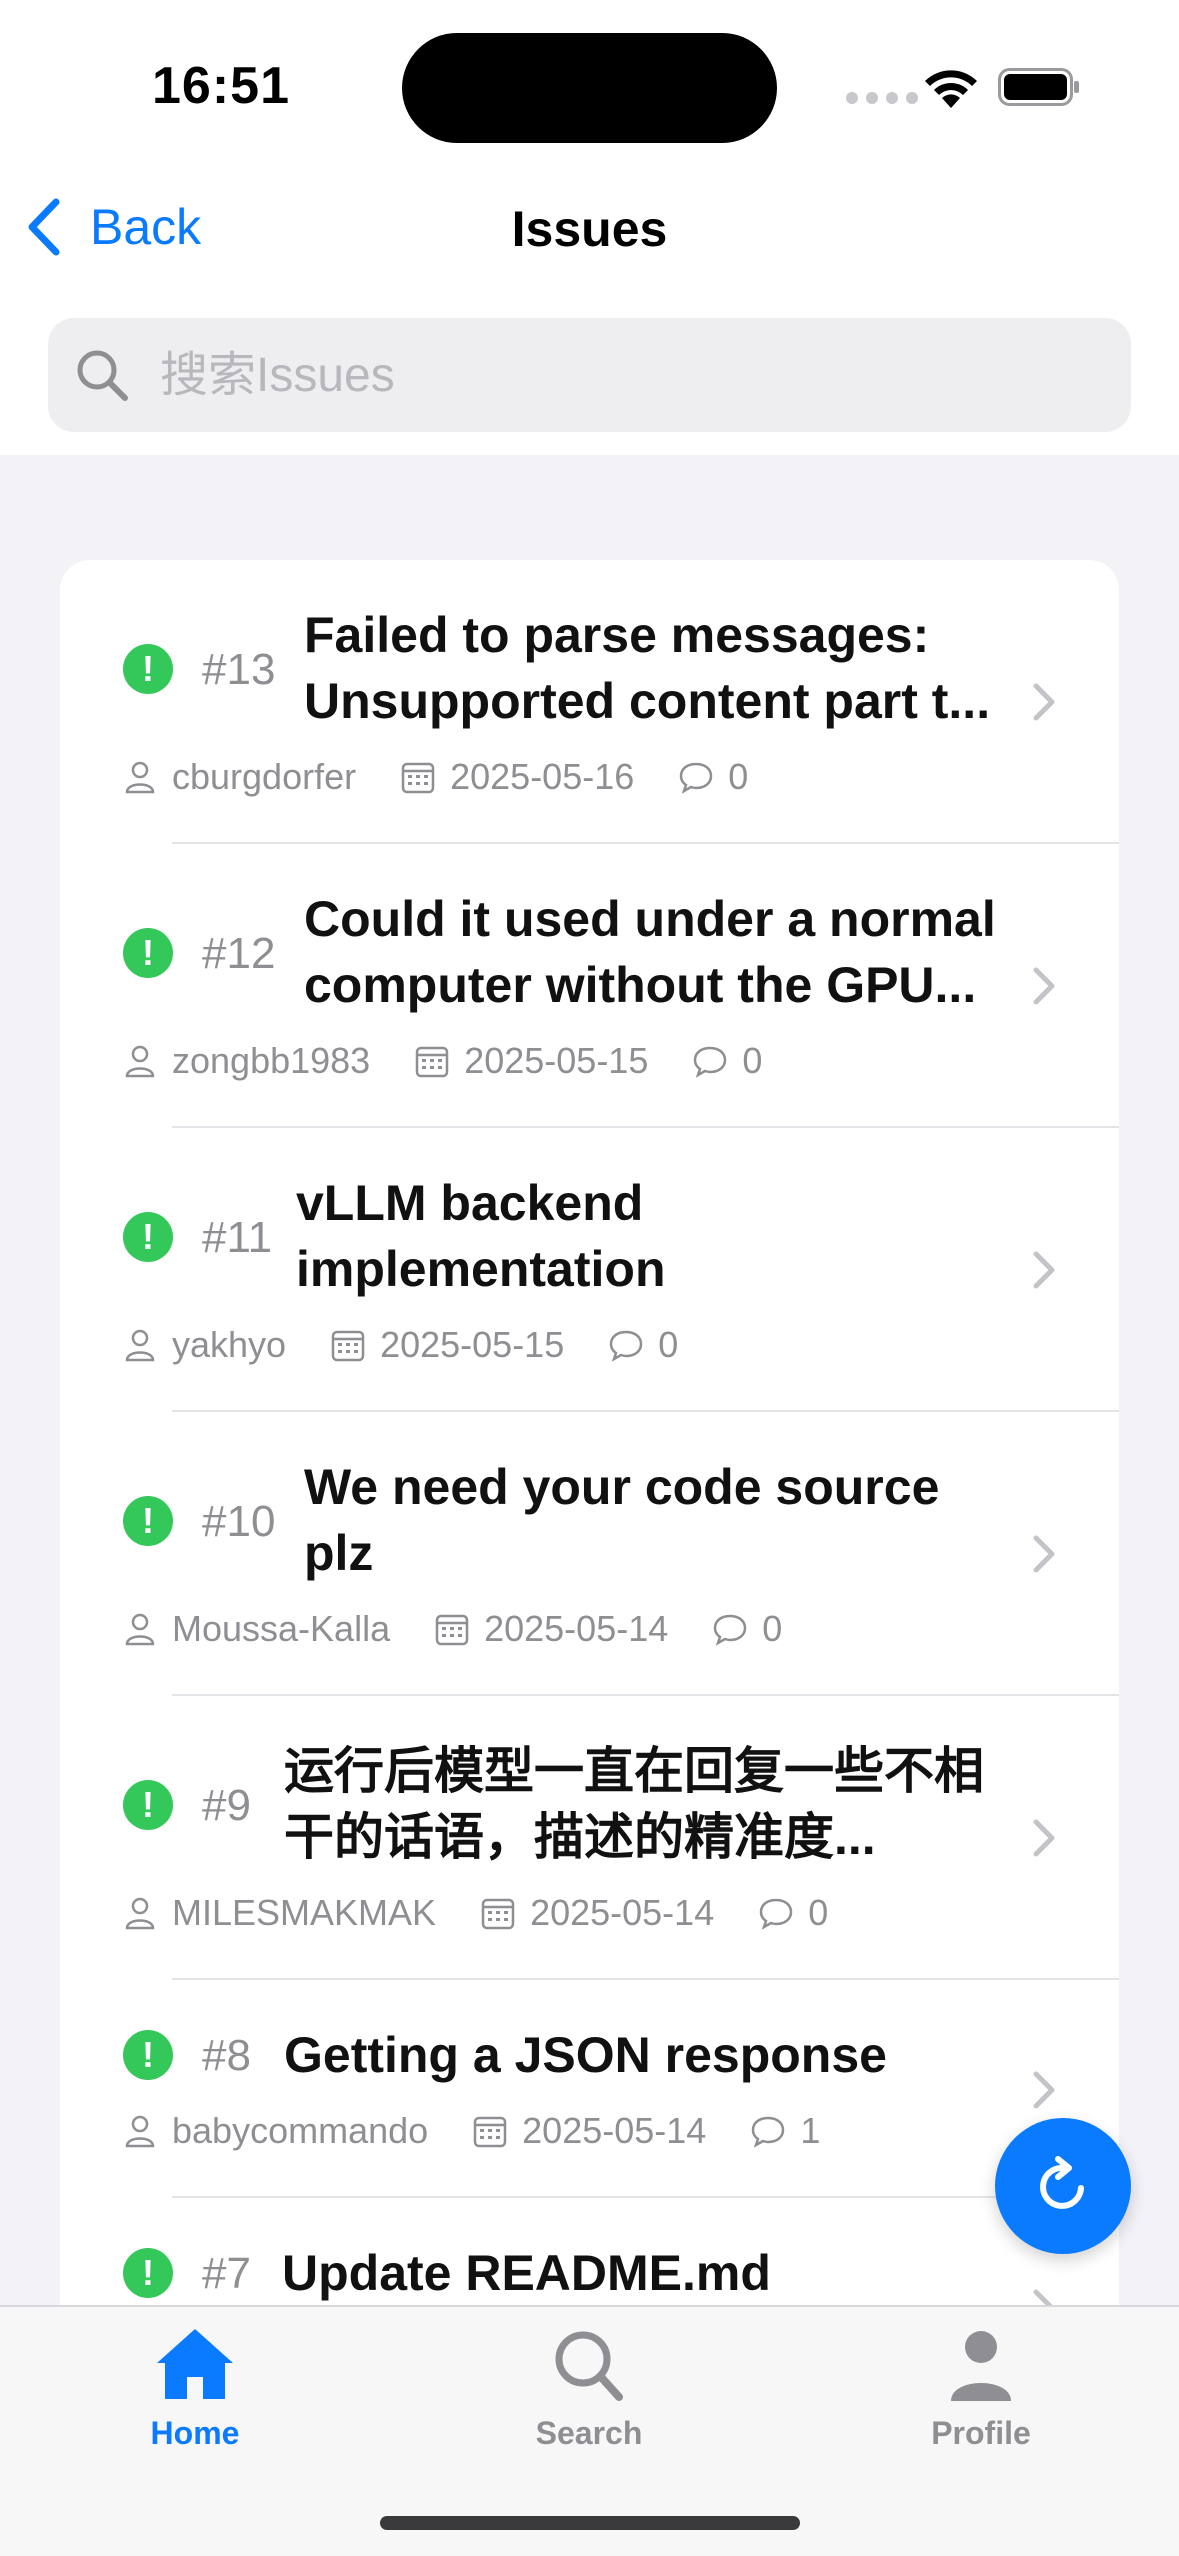 This screenshot has width=1179, height=2556. What do you see at coordinates (590, 2523) in the screenshot?
I see `home-indicator` at bounding box center [590, 2523].